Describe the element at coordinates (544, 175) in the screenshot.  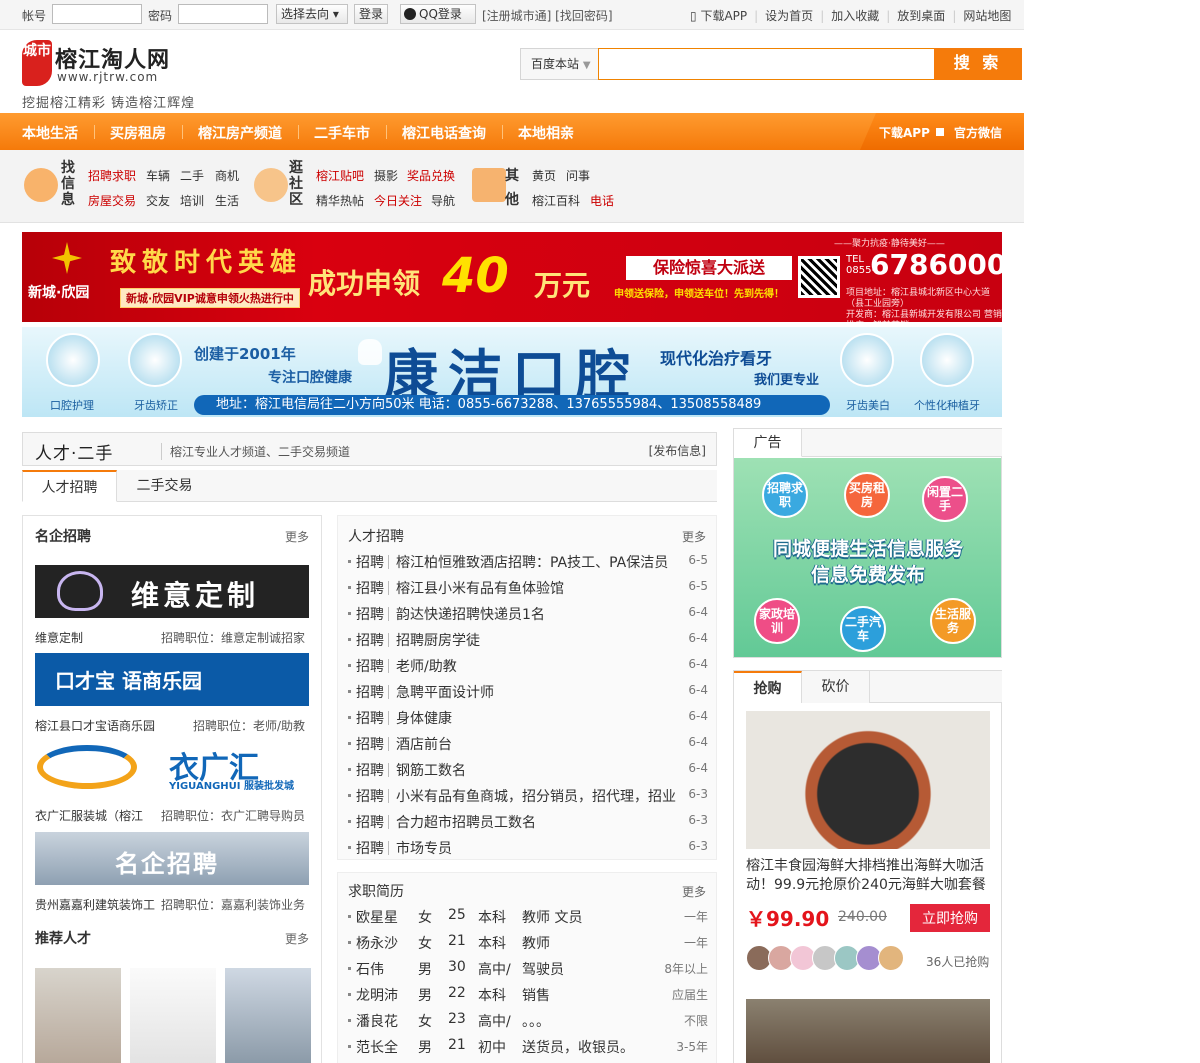
I see `cat-yellow-pages: 黄页` at that location.